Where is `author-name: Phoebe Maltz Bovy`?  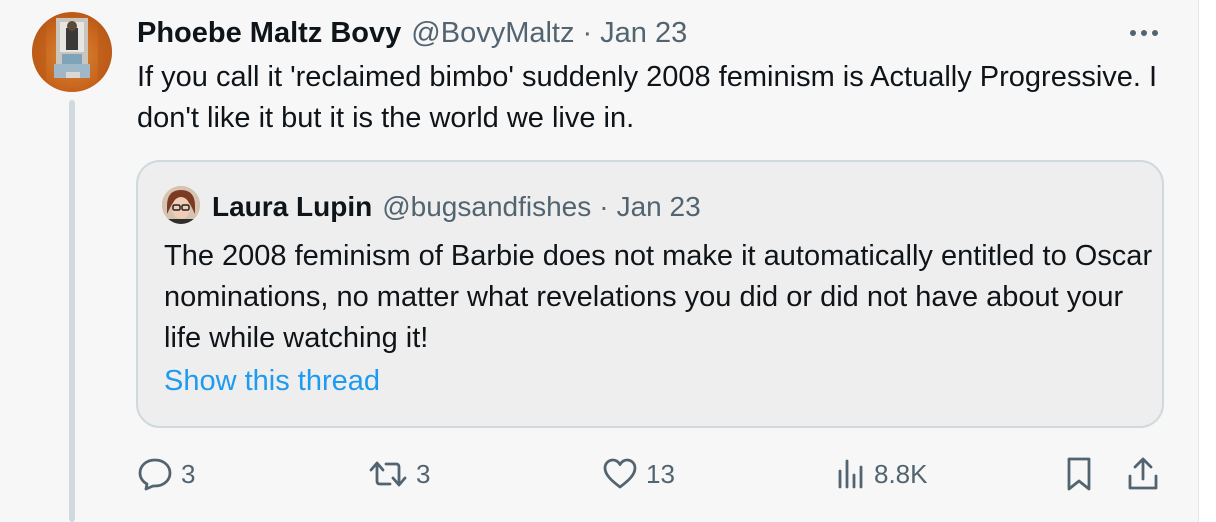 author-name: Phoebe Maltz Bovy is located at coordinates (269, 33).